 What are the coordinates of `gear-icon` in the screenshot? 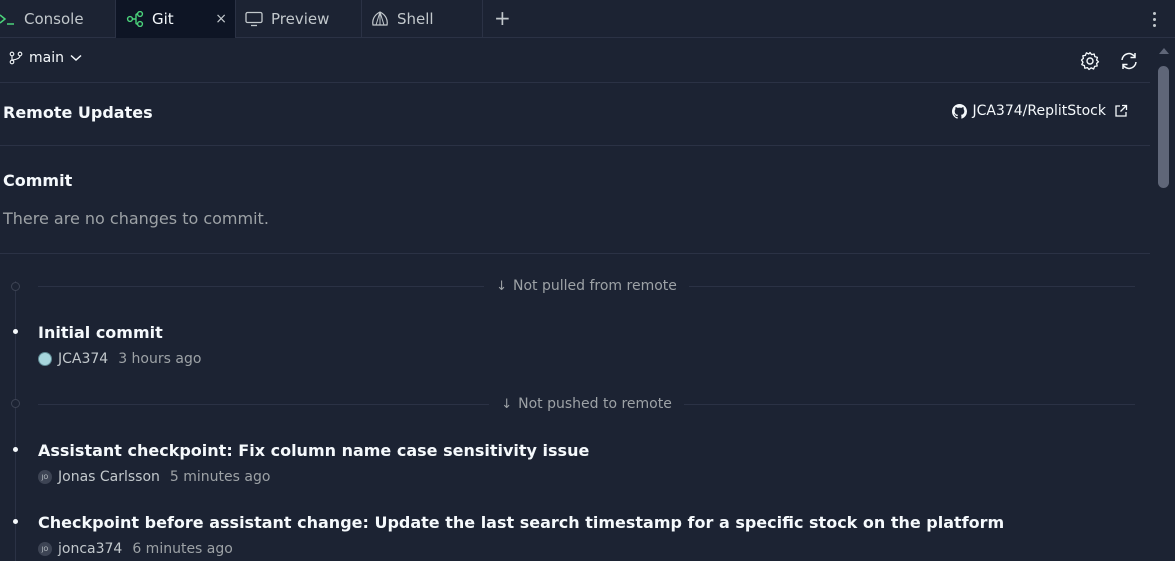 It's located at (1090, 61).